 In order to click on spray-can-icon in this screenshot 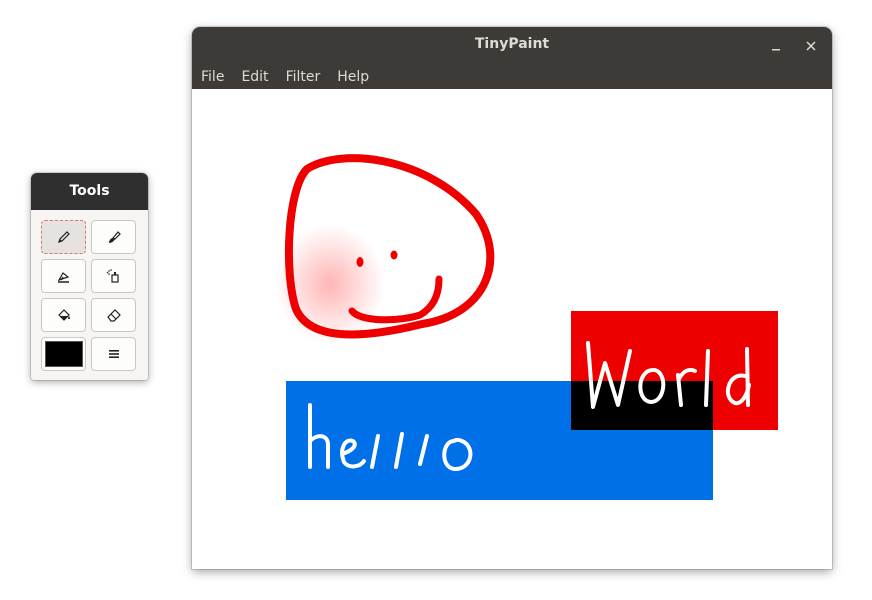, I will do `click(112, 276)`.